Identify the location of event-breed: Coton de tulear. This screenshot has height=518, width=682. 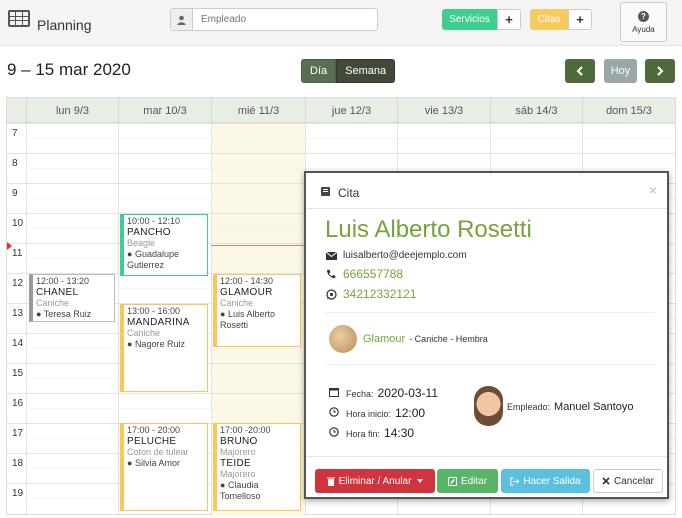
(158, 452).